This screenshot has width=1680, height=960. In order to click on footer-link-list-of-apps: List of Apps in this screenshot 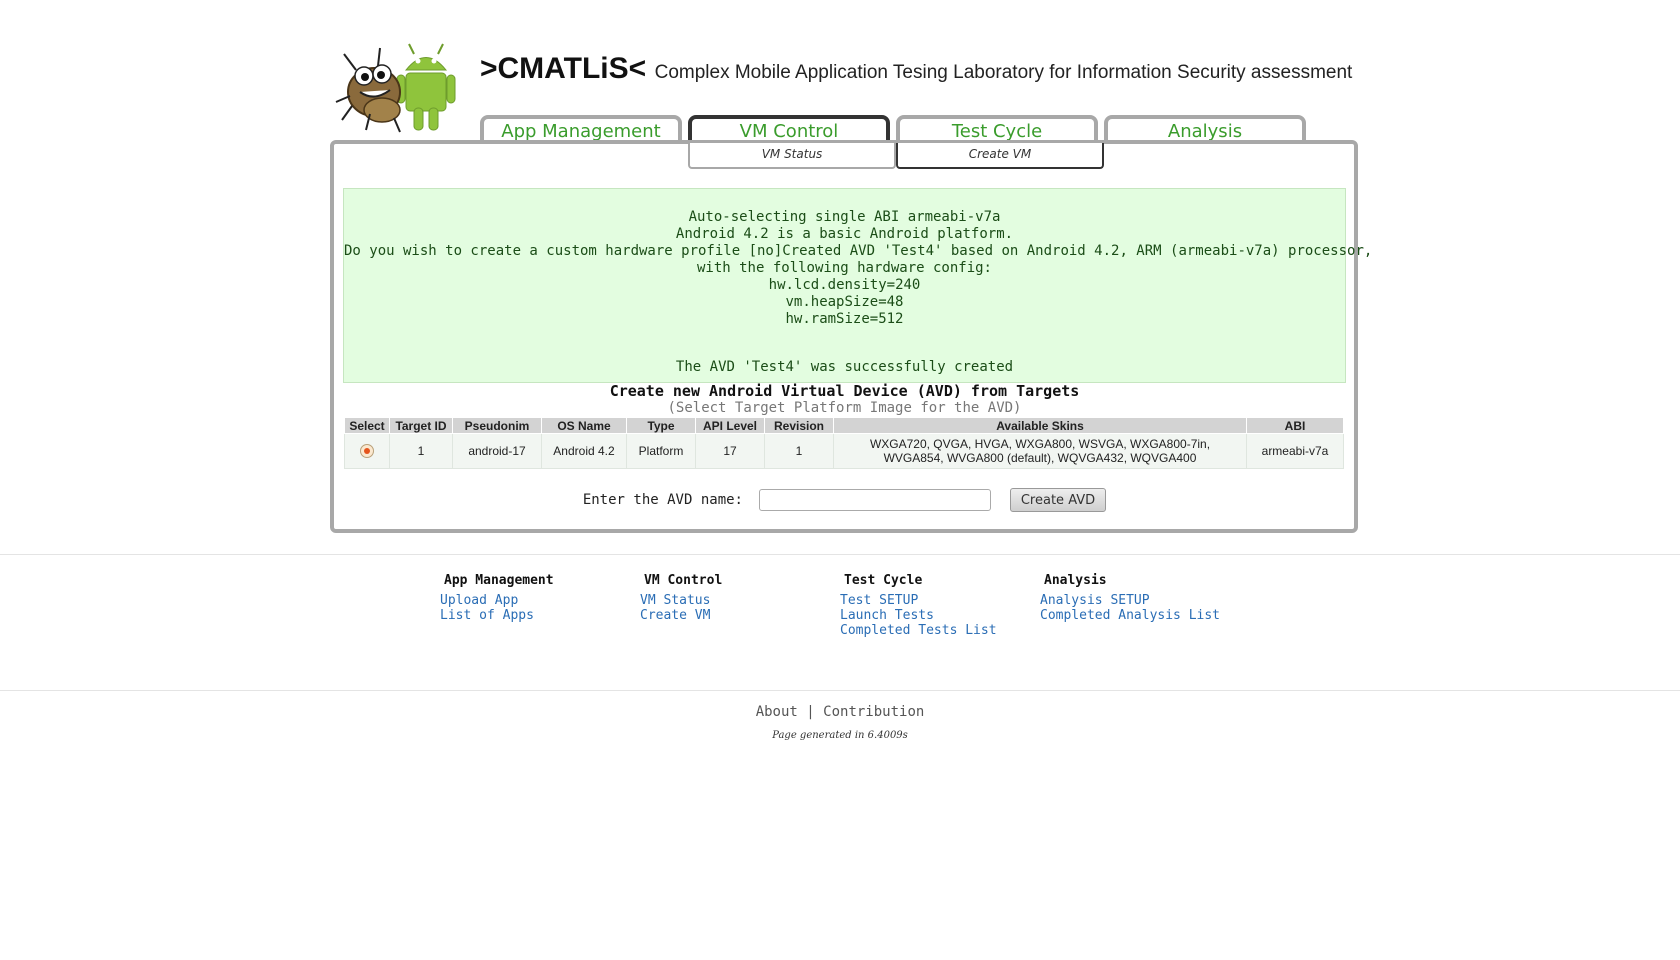, I will do `click(497, 615)`.